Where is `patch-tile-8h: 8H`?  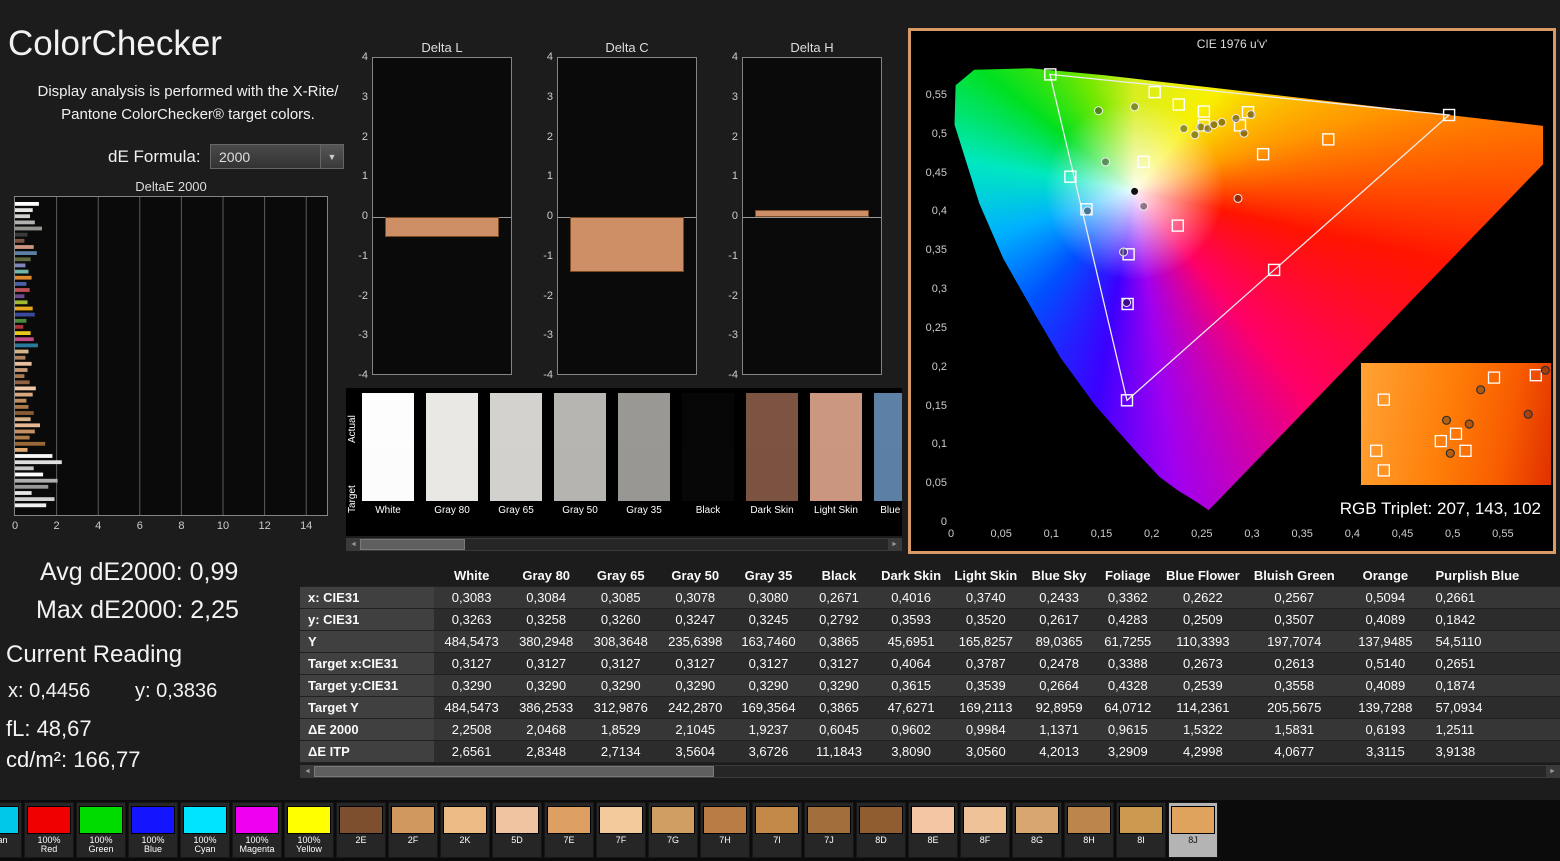 patch-tile-8h: 8H is located at coordinates (1089, 830).